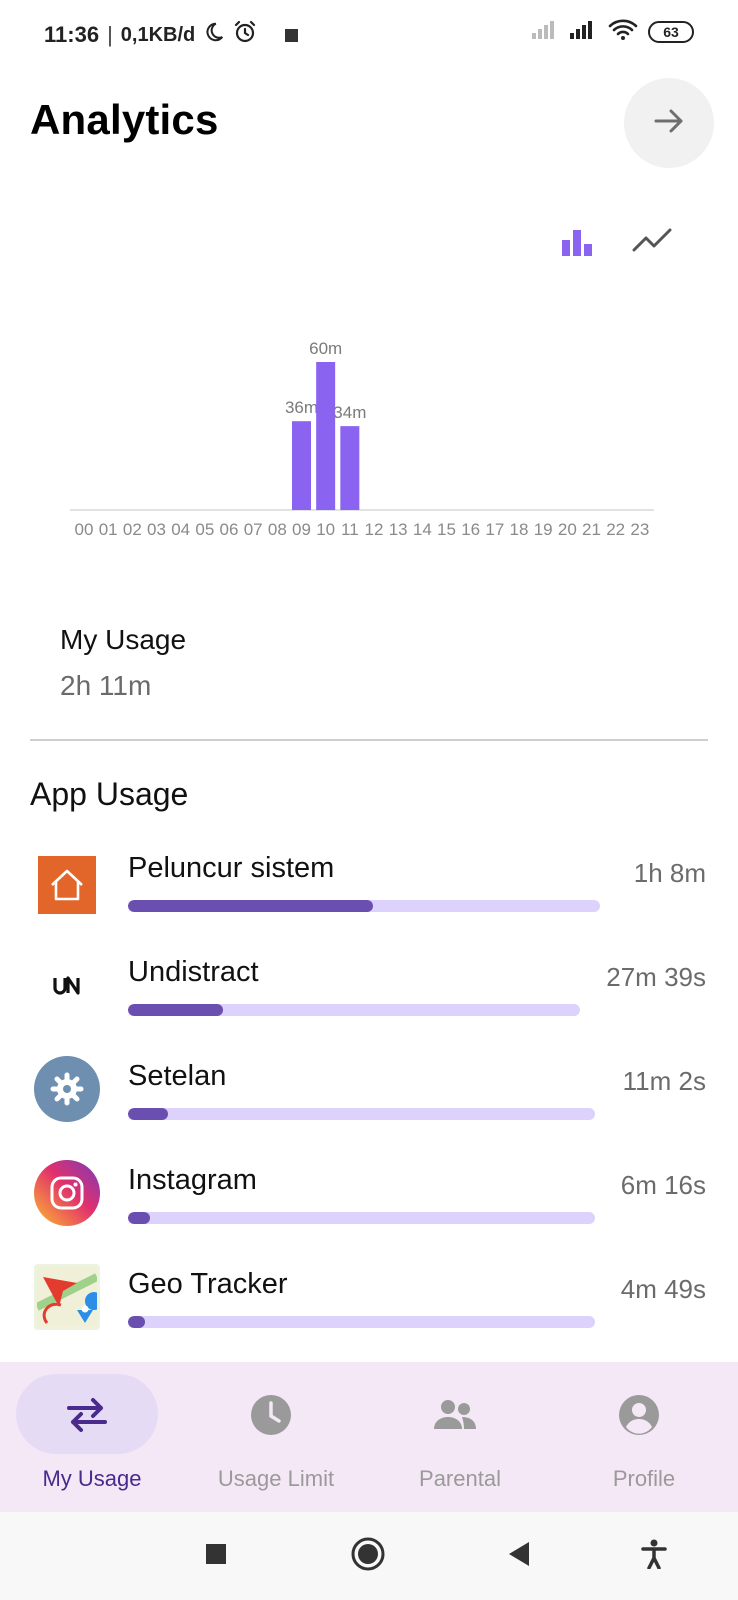 This screenshot has width=738, height=1600. I want to click on status-bar: 11:36 | 0,1KB/d 63, so click(369, 35).